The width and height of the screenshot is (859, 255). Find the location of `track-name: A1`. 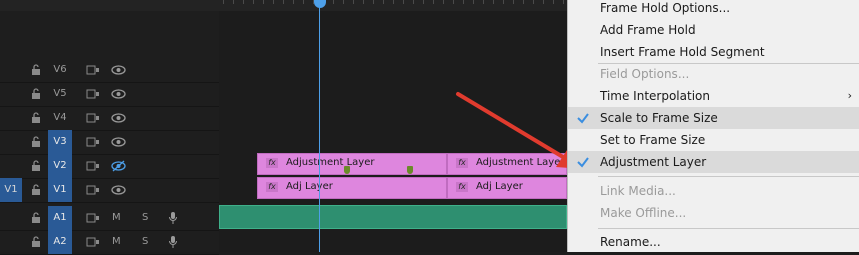

track-name: A1 is located at coordinates (60, 218).